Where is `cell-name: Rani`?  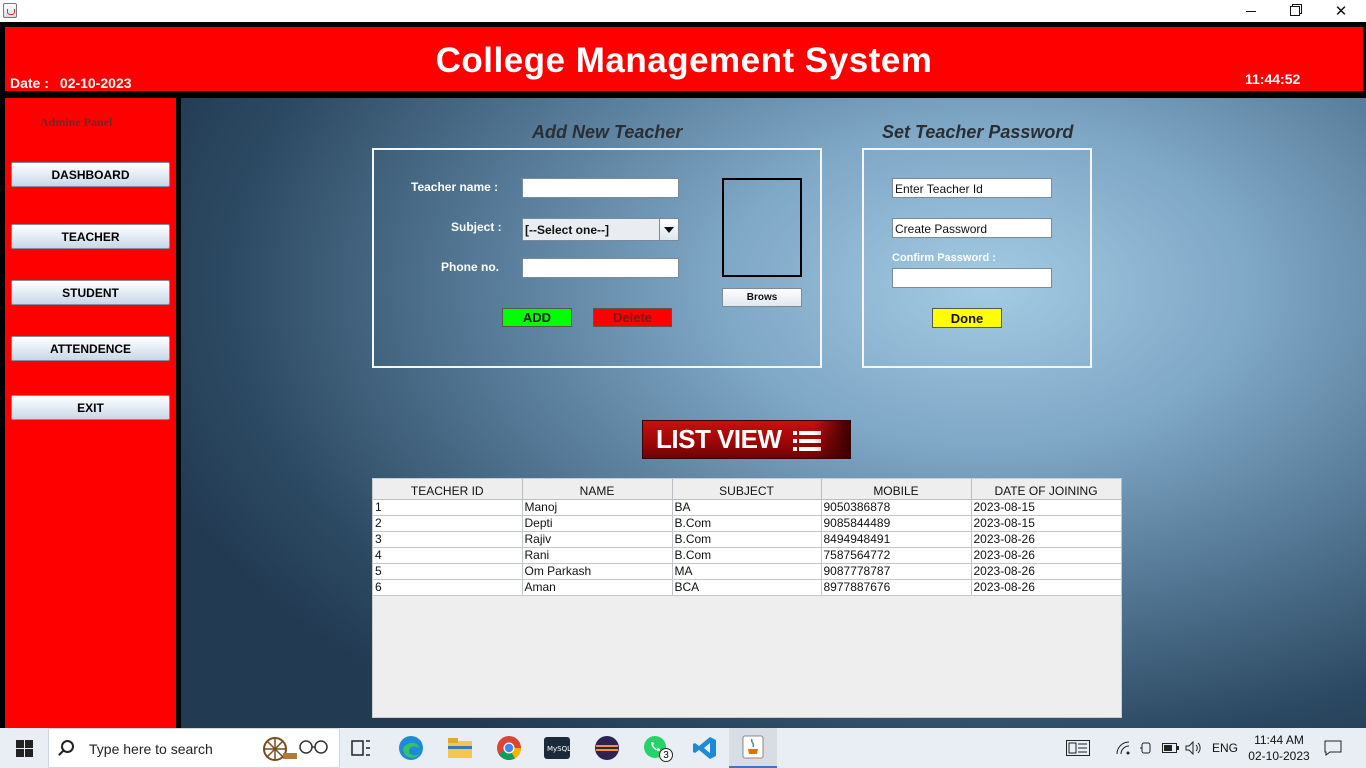
cell-name: Rani is located at coordinates (597, 555).